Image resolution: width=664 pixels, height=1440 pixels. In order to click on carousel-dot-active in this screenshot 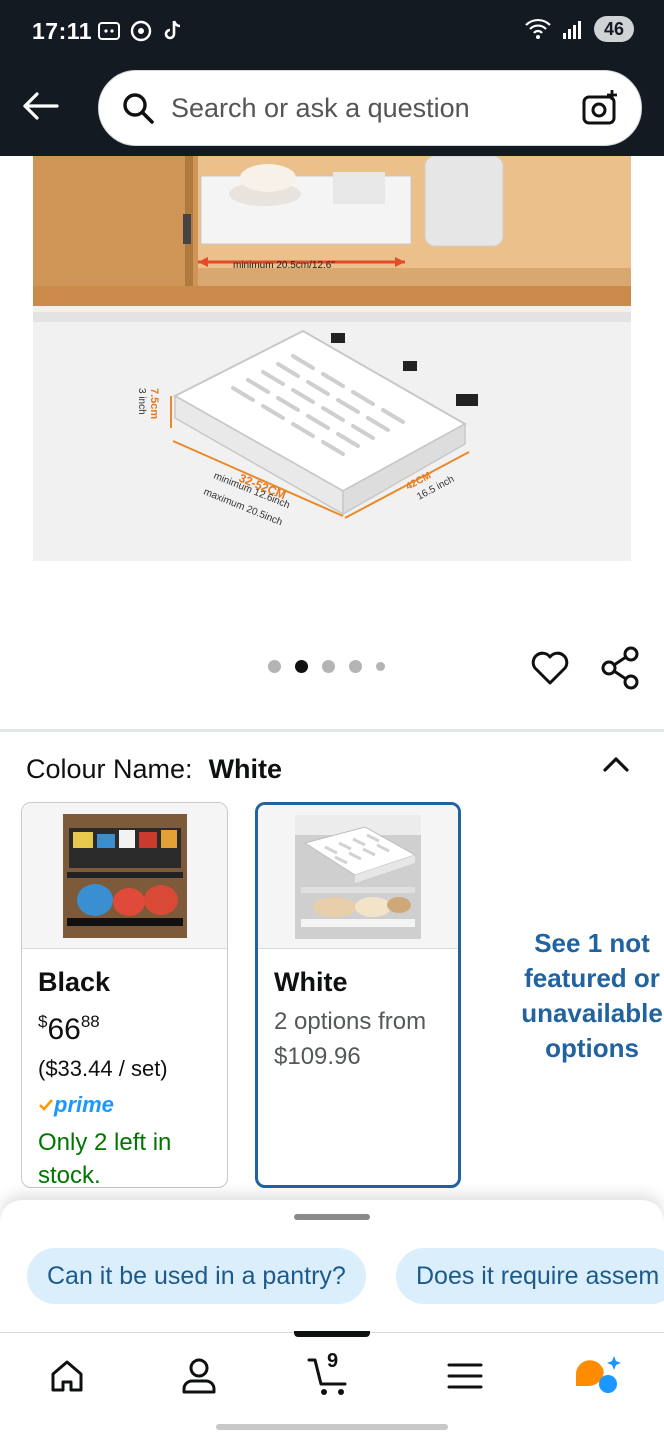, I will do `click(301, 666)`.